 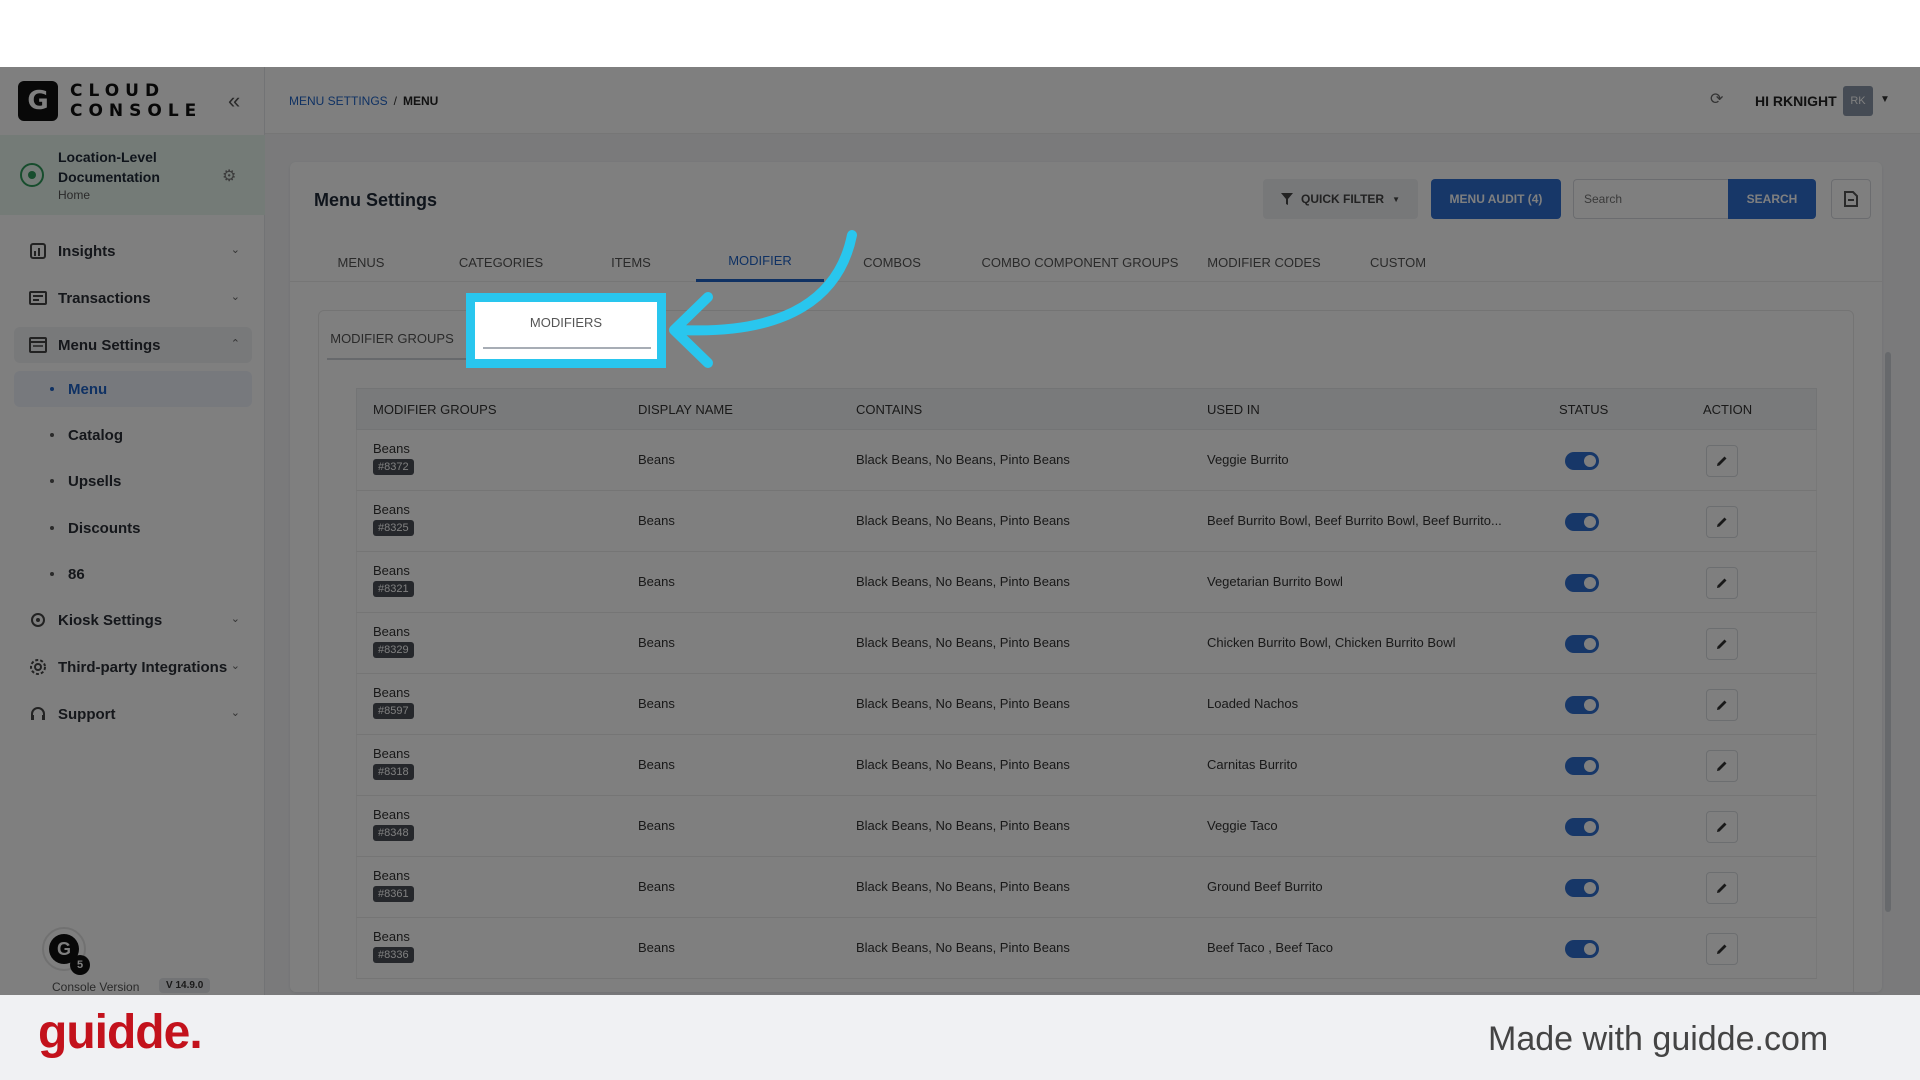 What do you see at coordinates (109, 345) in the screenshot?
I see `sidebar-item-label: Menu Settings` at bounding box center [109, 345].